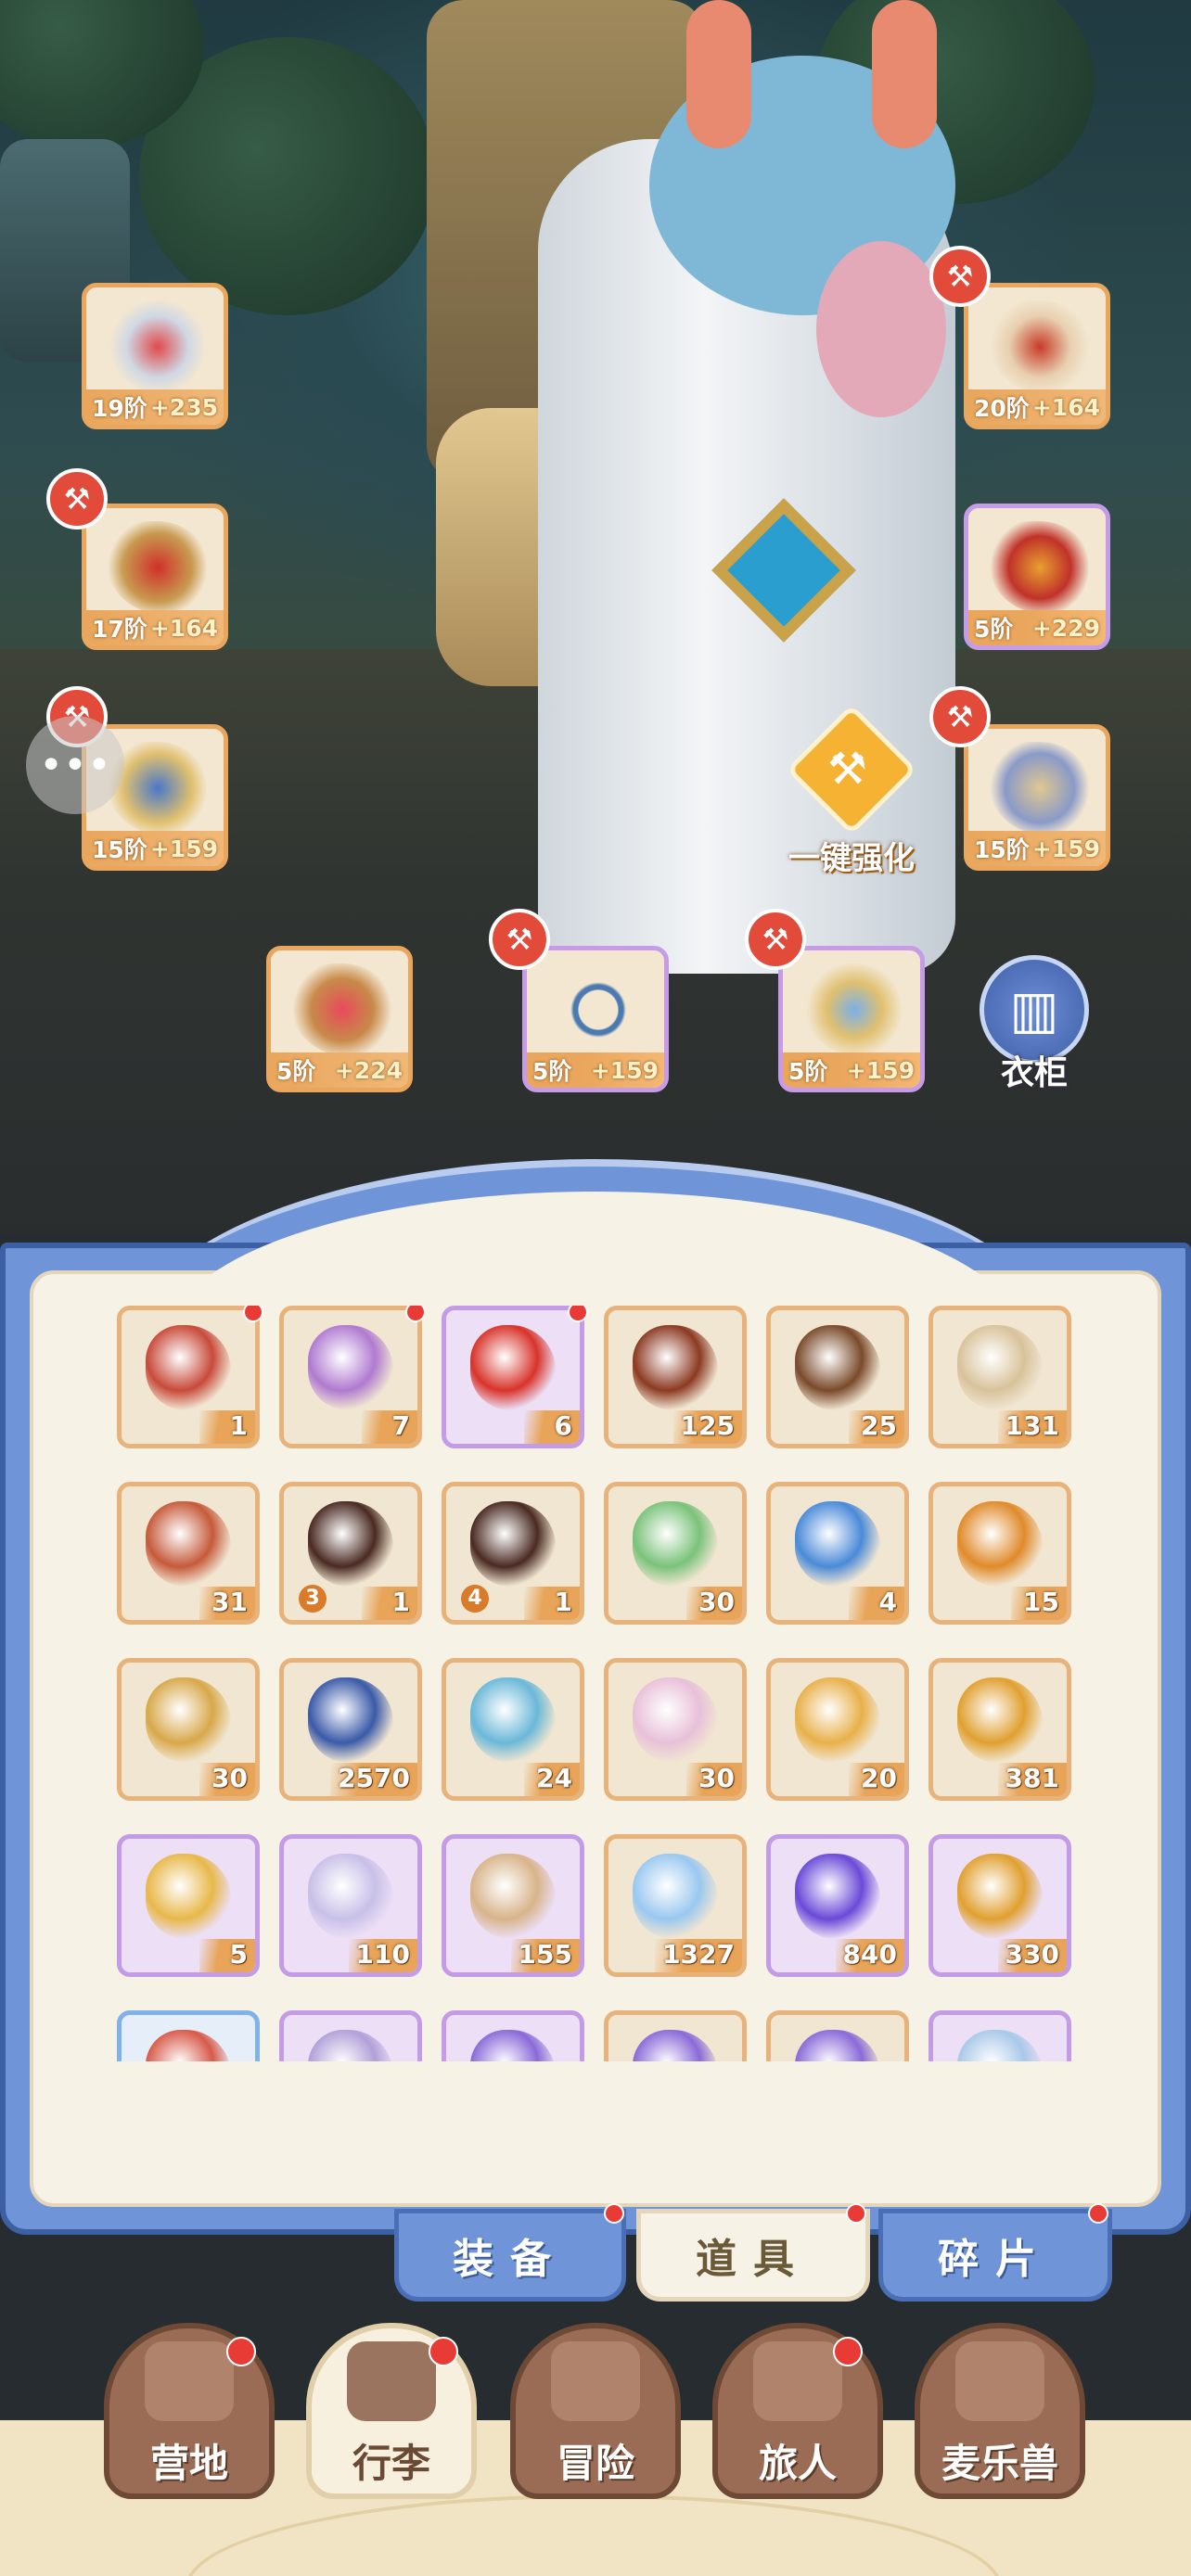 The height and width of the screenshot is (2576, 1191). Describe the element at coordinates (1000, 1544) in the screenshot. I see `cat-coin-icon` at that location.